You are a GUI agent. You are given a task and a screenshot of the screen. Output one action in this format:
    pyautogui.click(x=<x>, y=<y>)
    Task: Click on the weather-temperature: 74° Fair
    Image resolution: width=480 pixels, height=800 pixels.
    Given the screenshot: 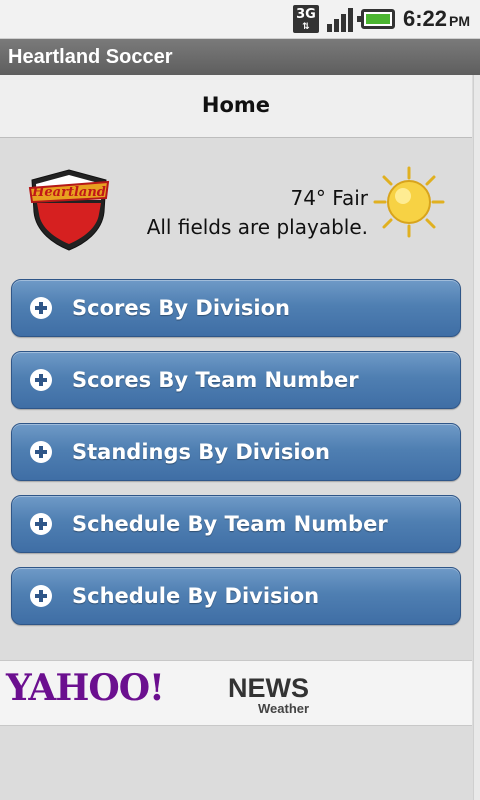 What is the action you would take?
    pyautogui.click(x=329, y=198)
    